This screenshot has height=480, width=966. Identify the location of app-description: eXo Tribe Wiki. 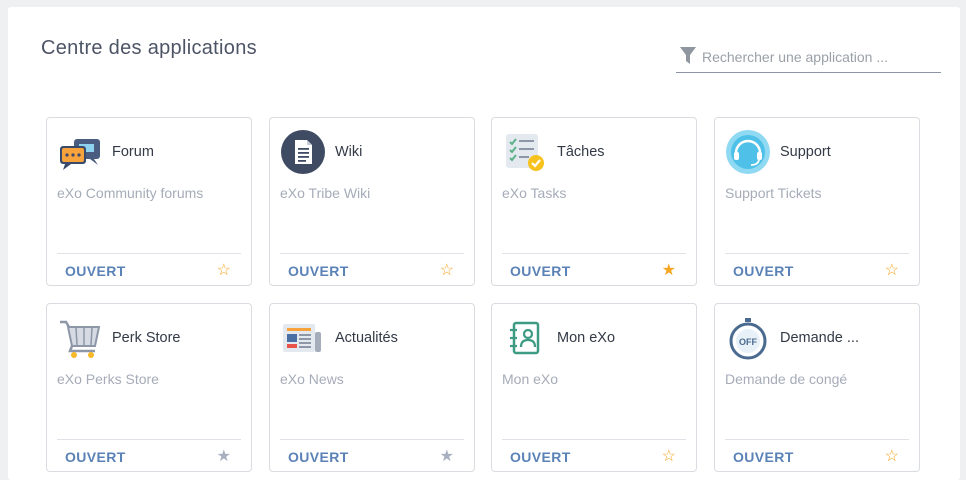
(325, 193).